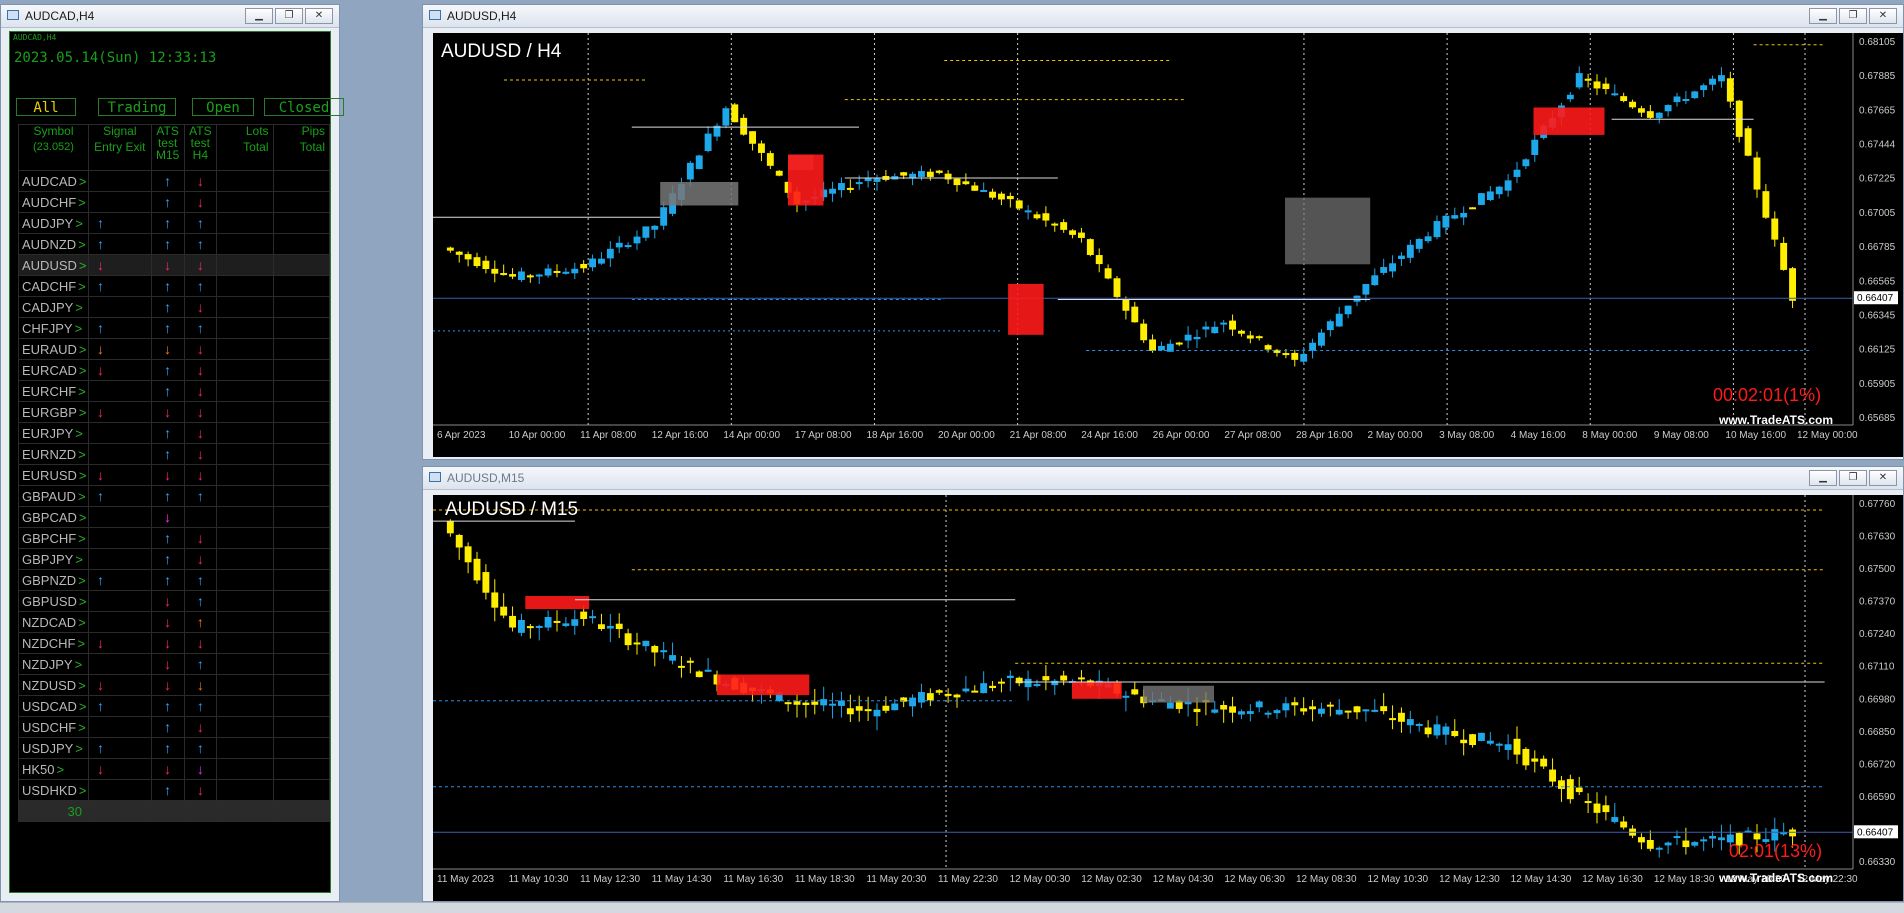 This screenshot has height=913, width=1904. I want to click on table-row: AUDCHF > ↑ ↓, so click(174, 202).